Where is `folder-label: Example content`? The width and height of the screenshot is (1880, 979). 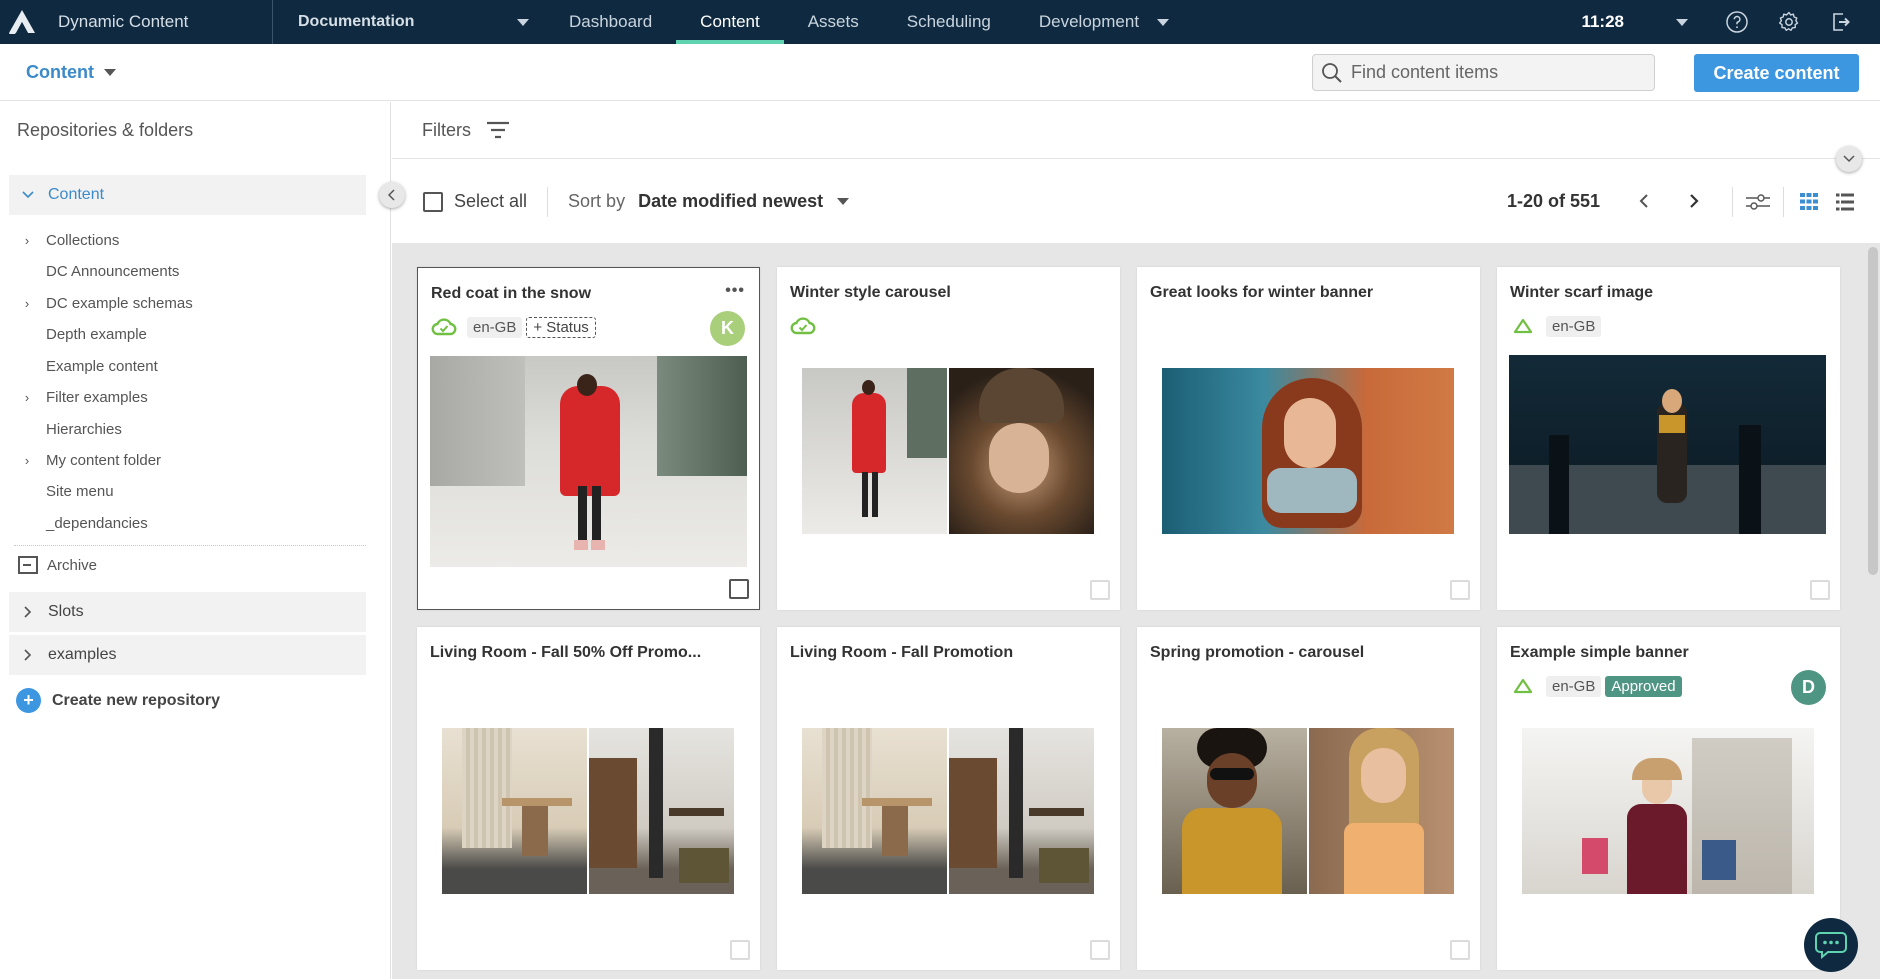 folder-label: Example content is located at coordinates (102, 366).